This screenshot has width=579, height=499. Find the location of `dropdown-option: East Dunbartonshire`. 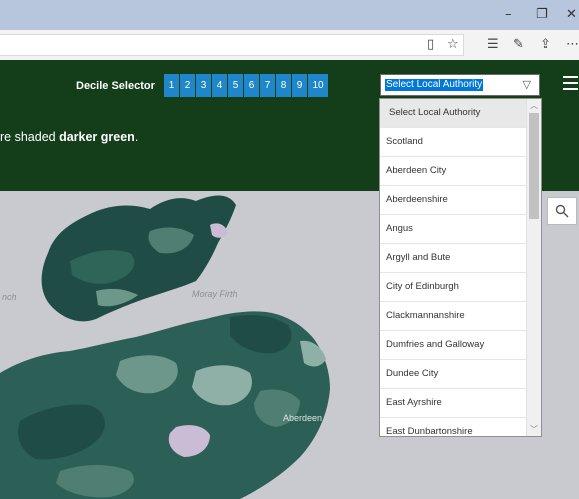

dropdown-option: East Dunbartonshire is located at coordinates (460, 427).